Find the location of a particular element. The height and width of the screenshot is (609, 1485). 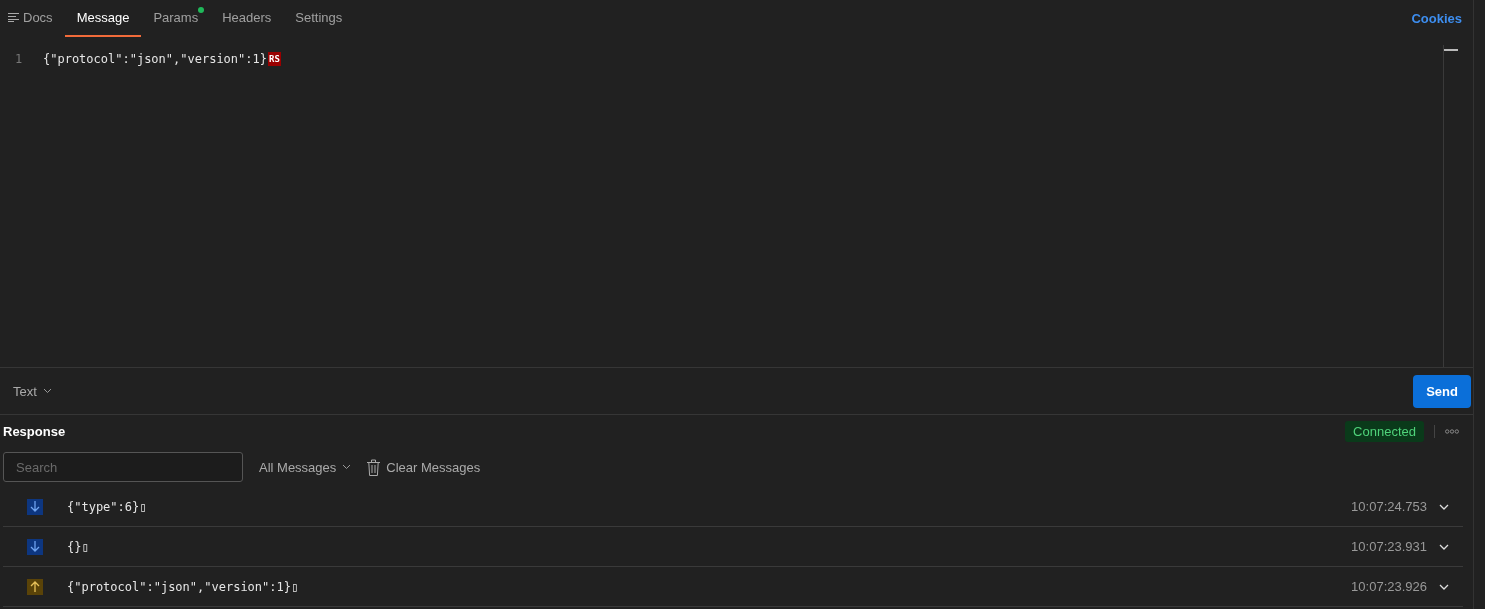

tab: Docs is located at coordinates (36, 18).